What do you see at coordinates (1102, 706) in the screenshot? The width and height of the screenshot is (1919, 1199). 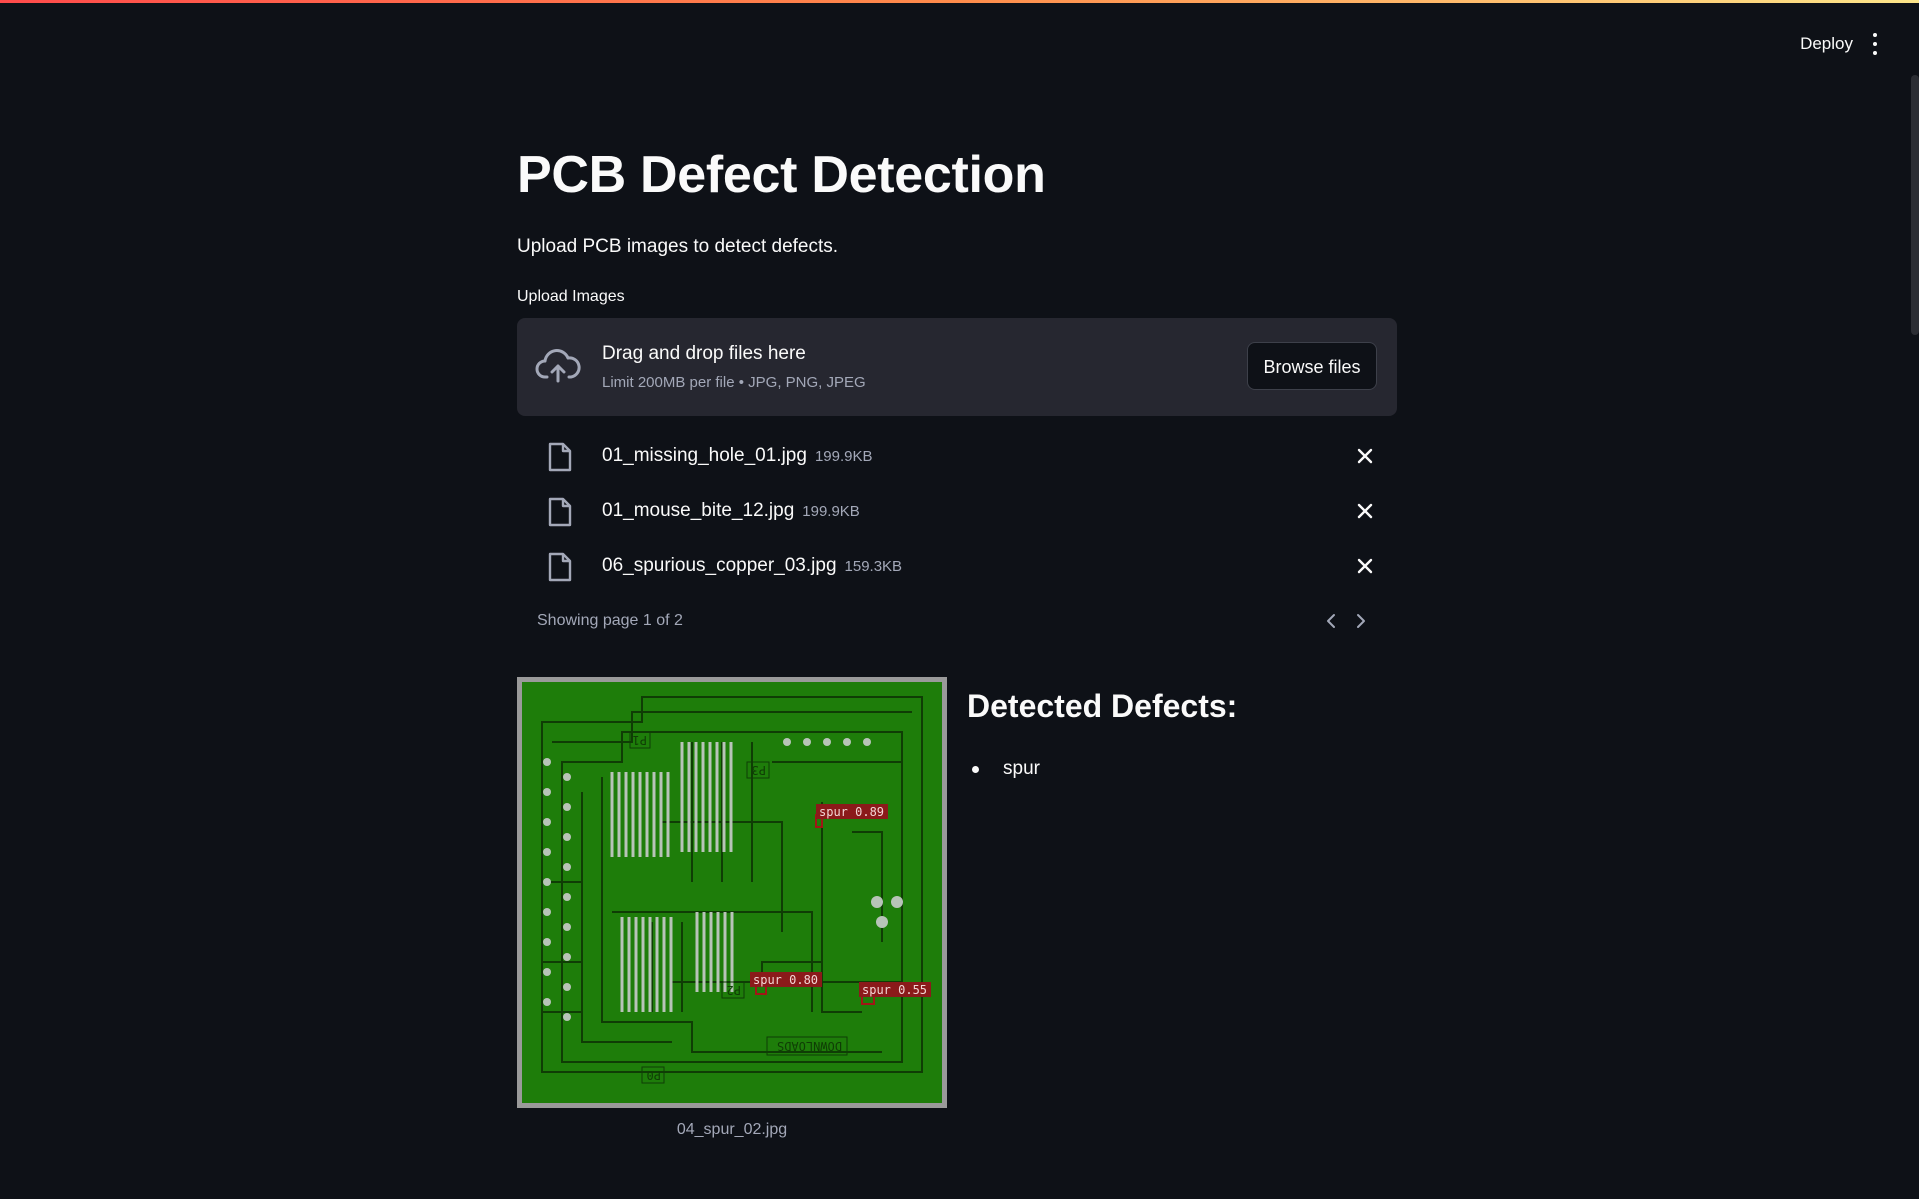 I see `detected-defects-heading: Detected Defects:` at bounding box center [1102, 706].